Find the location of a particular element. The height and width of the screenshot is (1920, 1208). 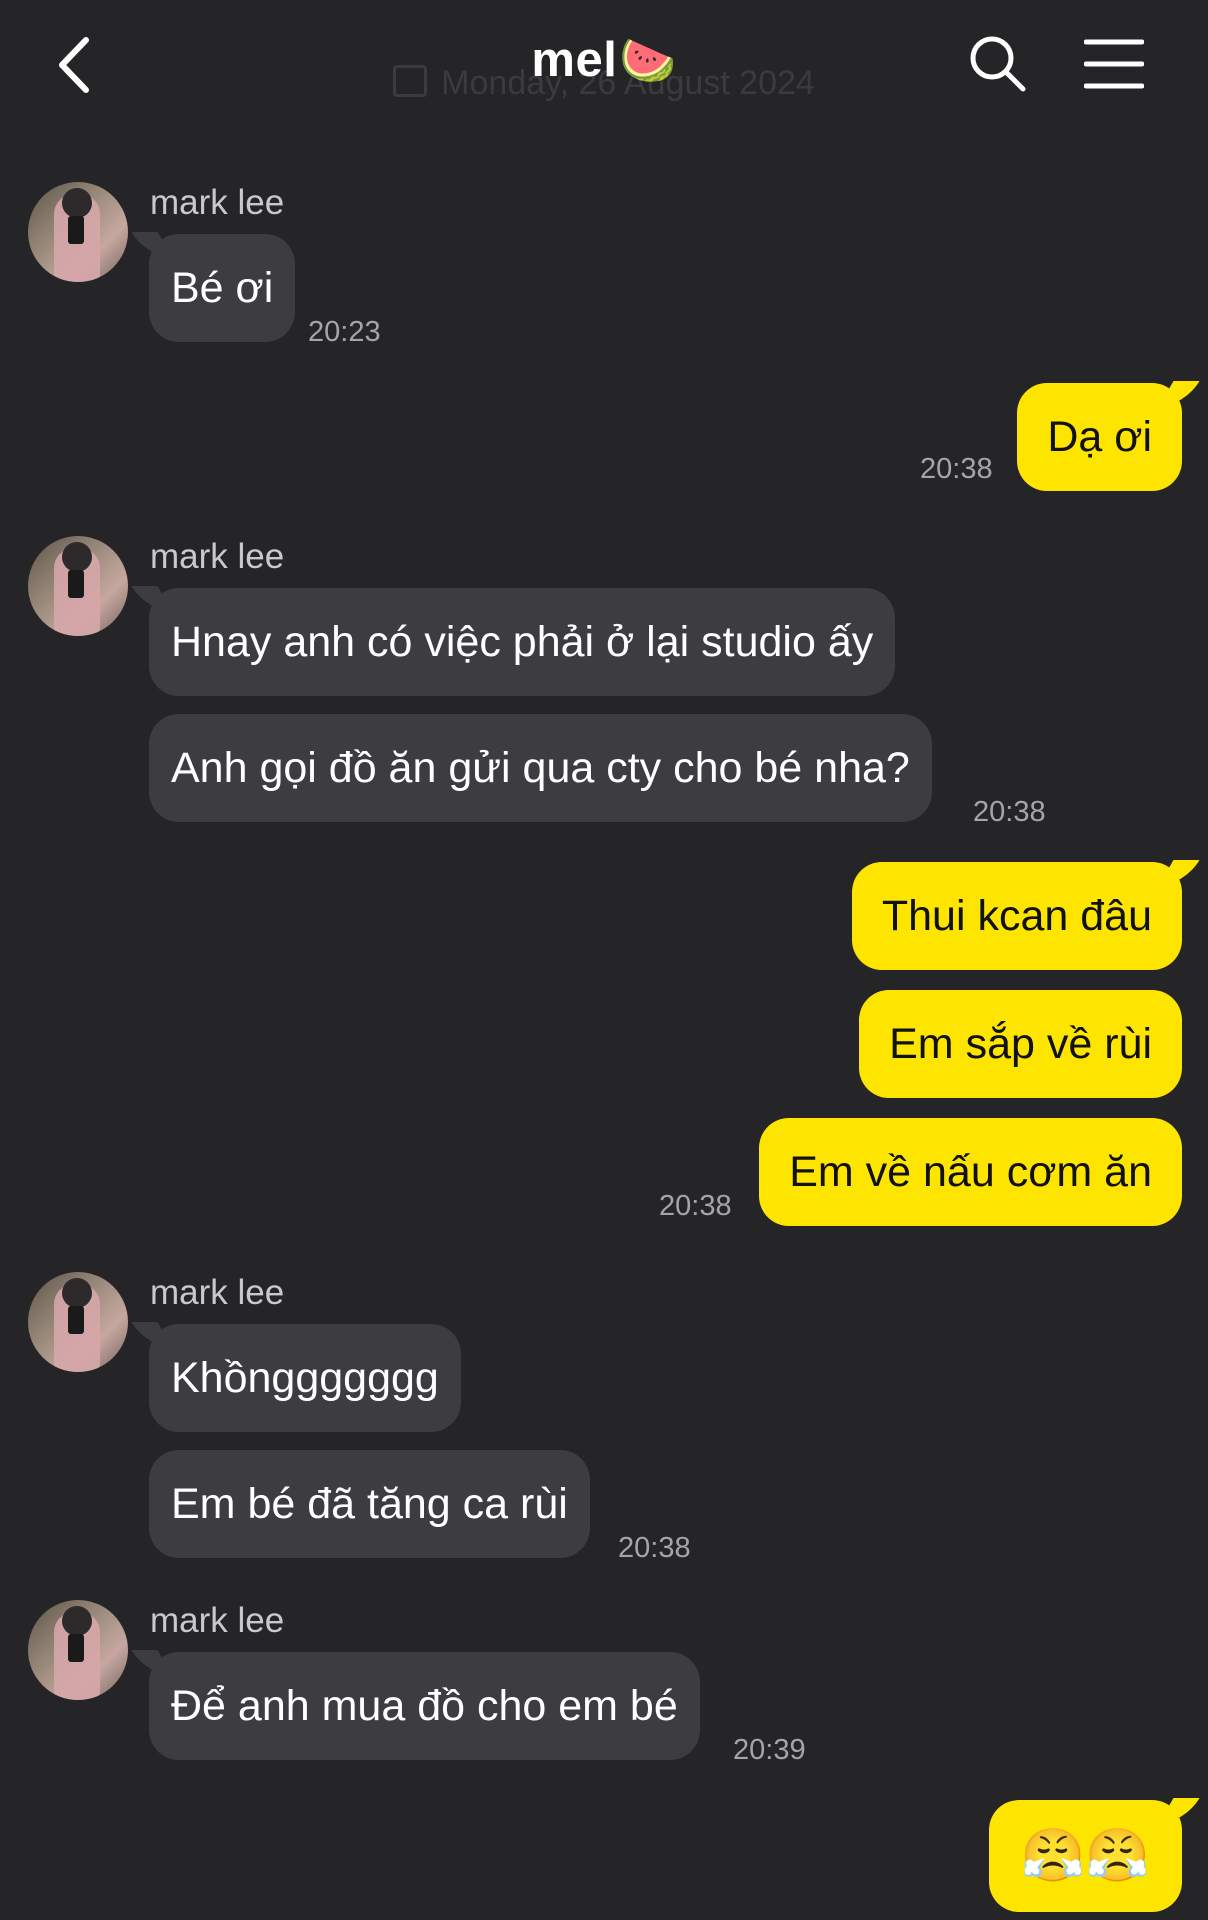

message-bubble-incoming: Bé ơi is located at coordinates (222, 288).